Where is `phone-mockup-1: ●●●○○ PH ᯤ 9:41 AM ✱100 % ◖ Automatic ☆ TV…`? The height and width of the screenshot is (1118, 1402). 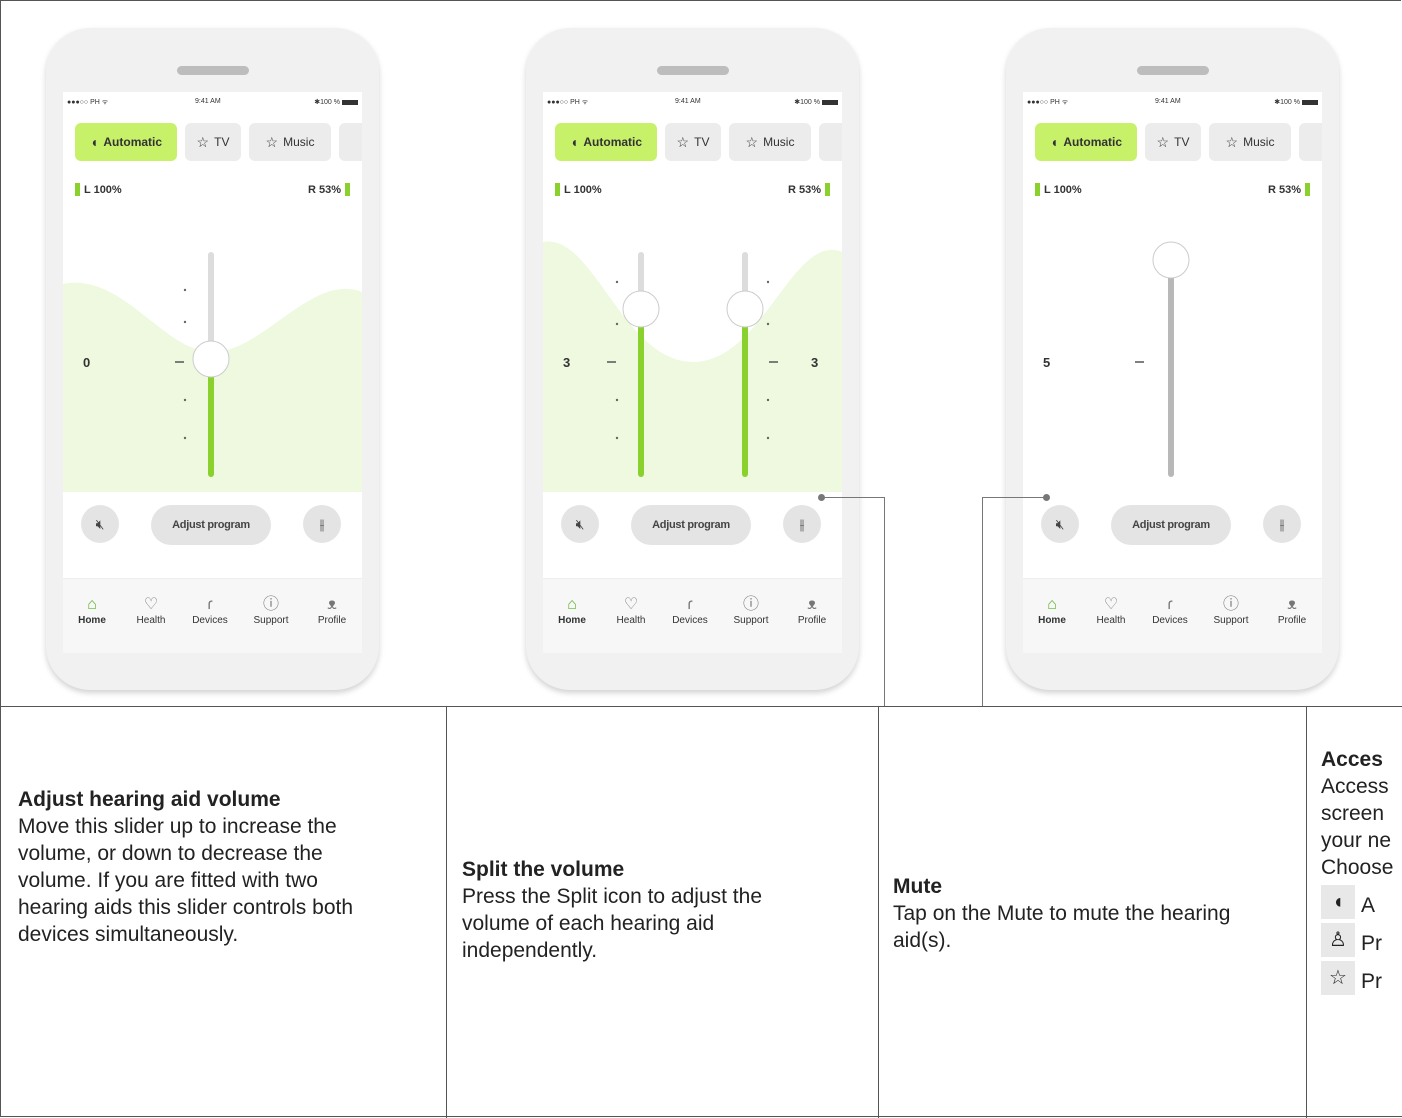
phone-mockup-1: ●●●○○ PH ᯤ 9:41 AM ✱100 % ◖ Automatic ☆ TV… is located at coordinates (212, 359).